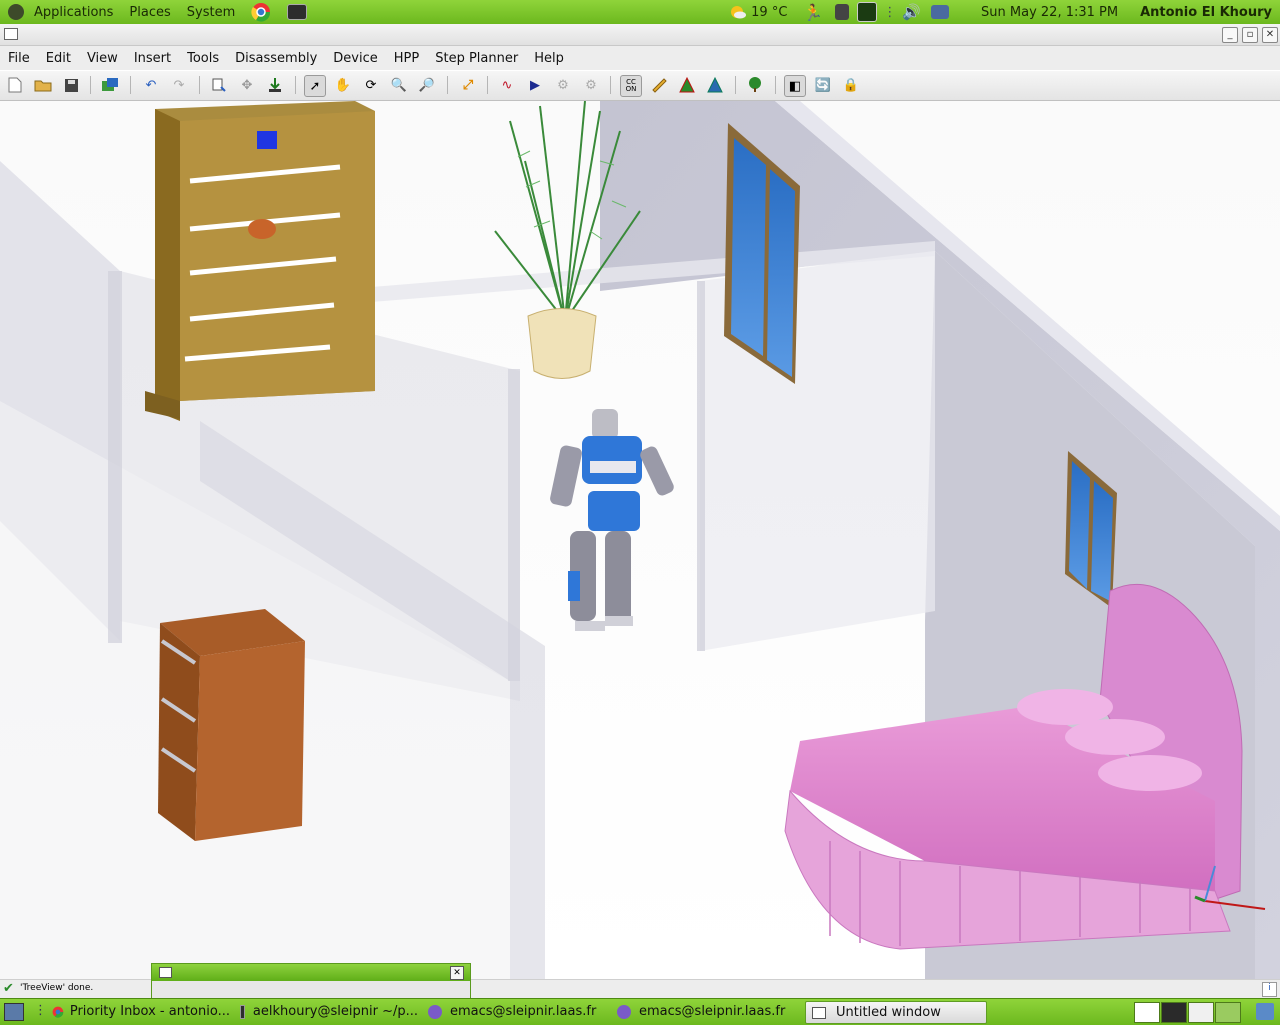 The image size is (1280, 1025). I want to click on task-label: Untitled window, so click(888, 1012).